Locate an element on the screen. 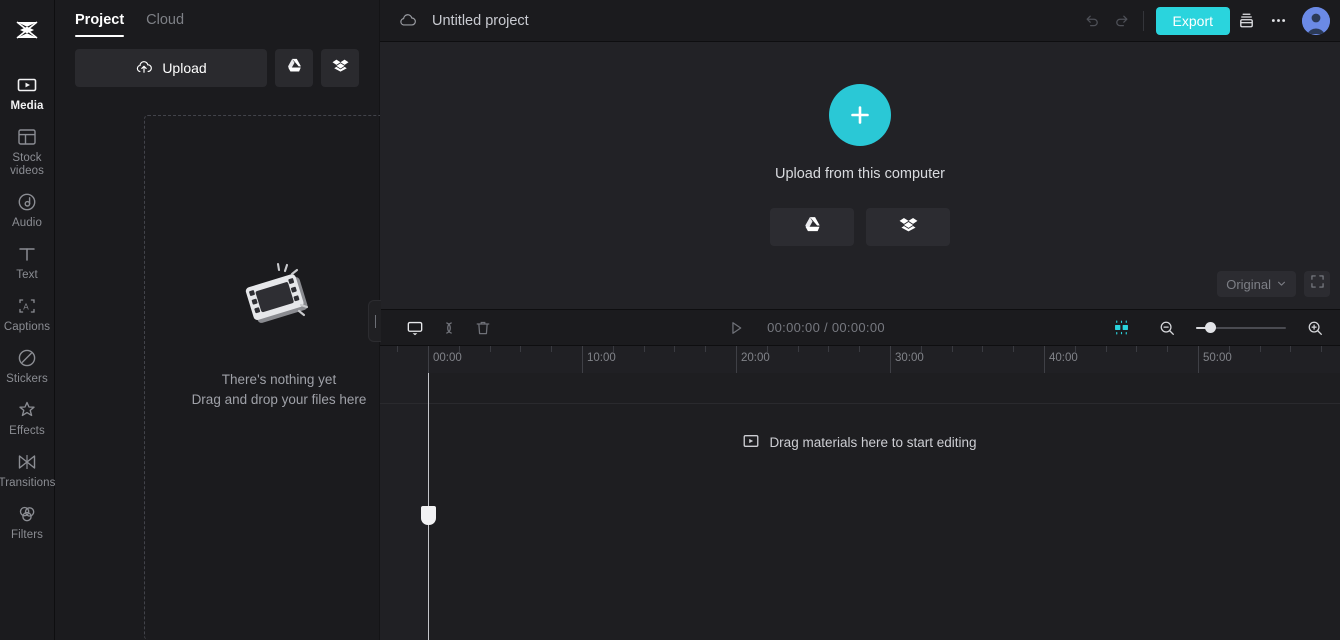 The image size is (1340, 640). layout-icon is located at coordinates (1246, 21).